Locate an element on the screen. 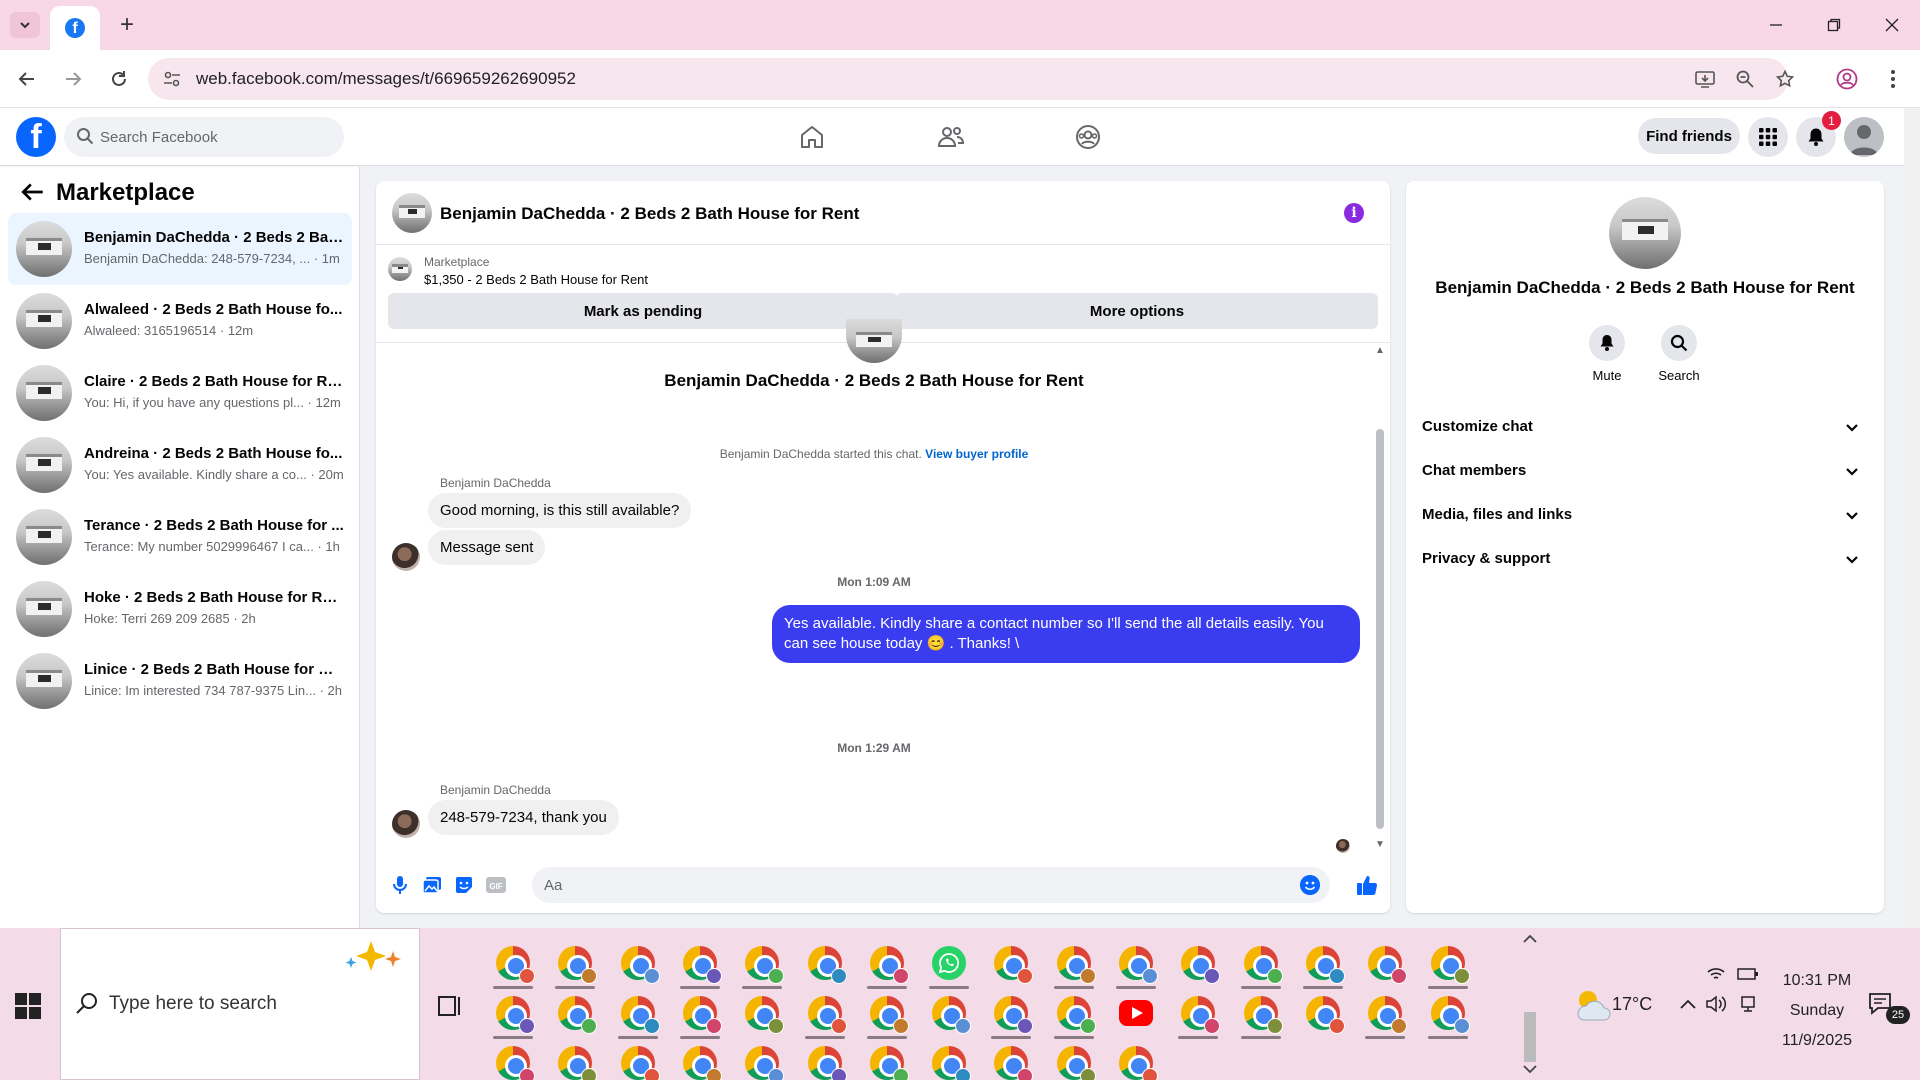  task-view-icon is located at coordinates (450, 1006).